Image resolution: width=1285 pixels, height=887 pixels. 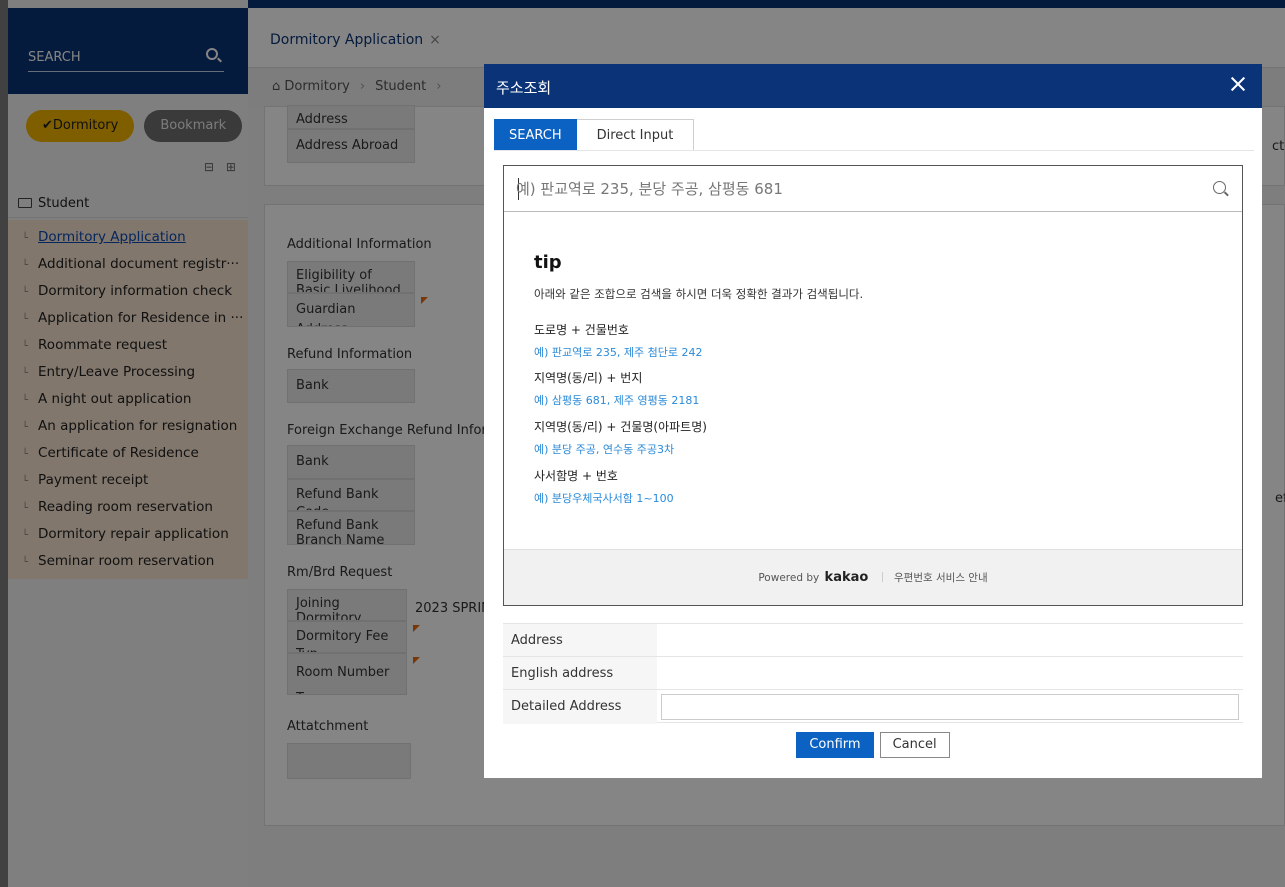 What do you see at coordinates (950, 641) in the screenshot?
I see `address-value` at bounding box center [950, 641].